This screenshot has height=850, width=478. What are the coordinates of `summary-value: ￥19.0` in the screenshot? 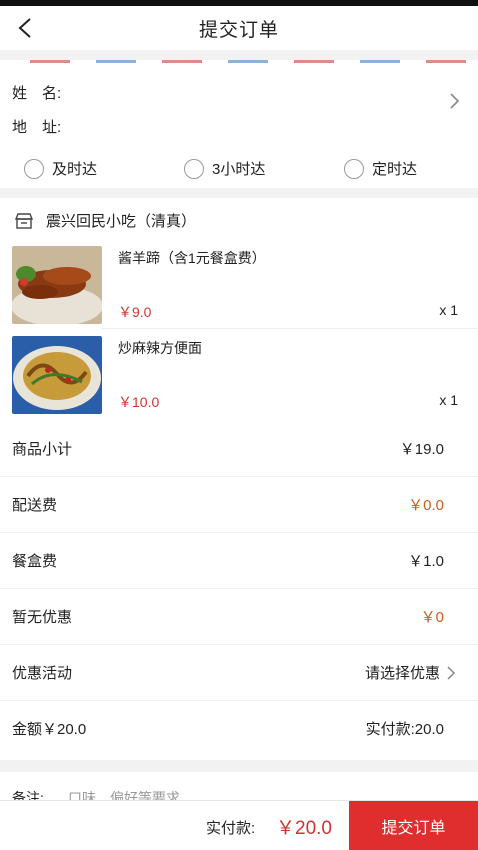 It's located at (421, 449).